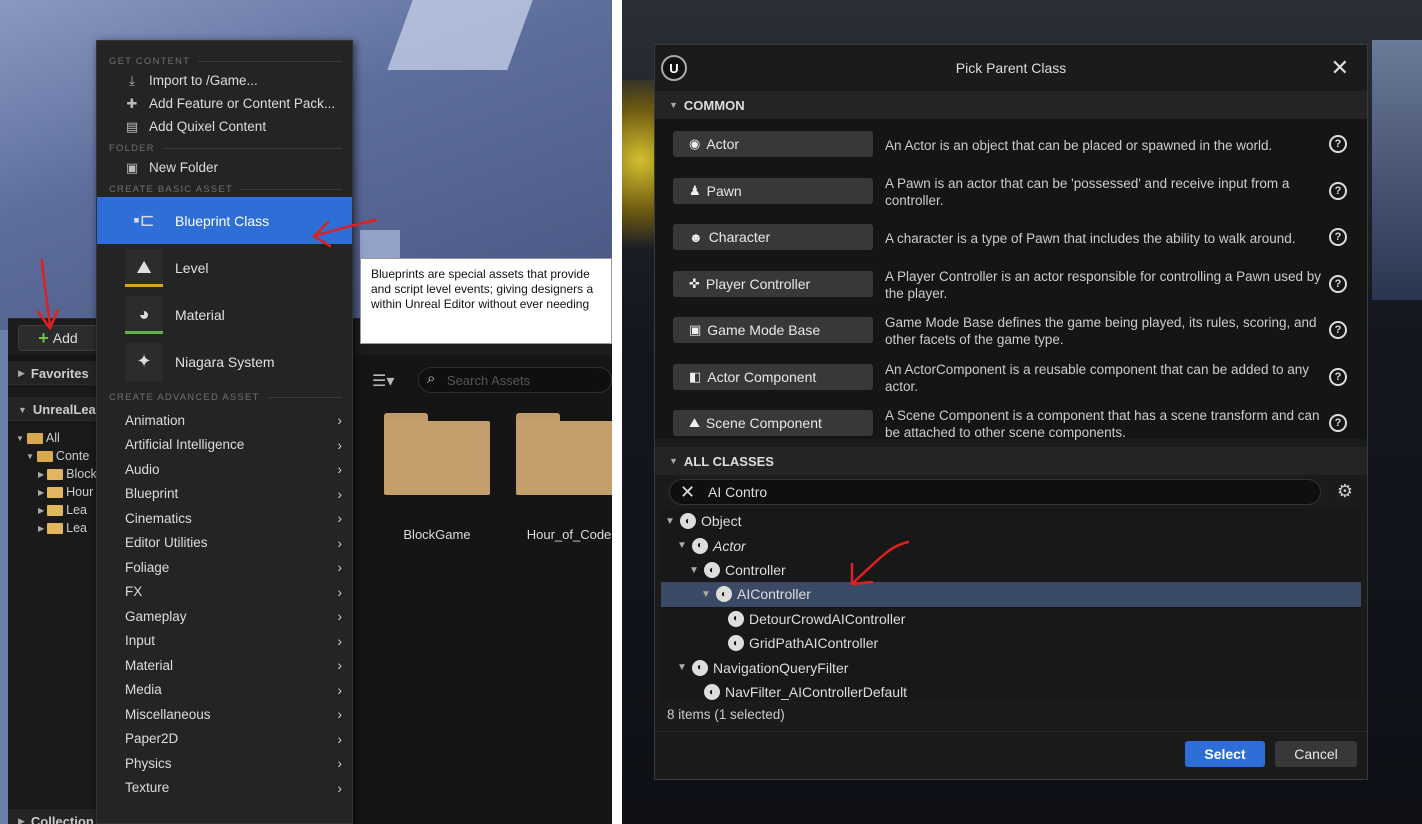 The height and width of the screenshot is (824, 1422). Describe the element at coordinates (773, 376) in the screenshot. I see `common-class-button: ◧ Actor Component` at that location.